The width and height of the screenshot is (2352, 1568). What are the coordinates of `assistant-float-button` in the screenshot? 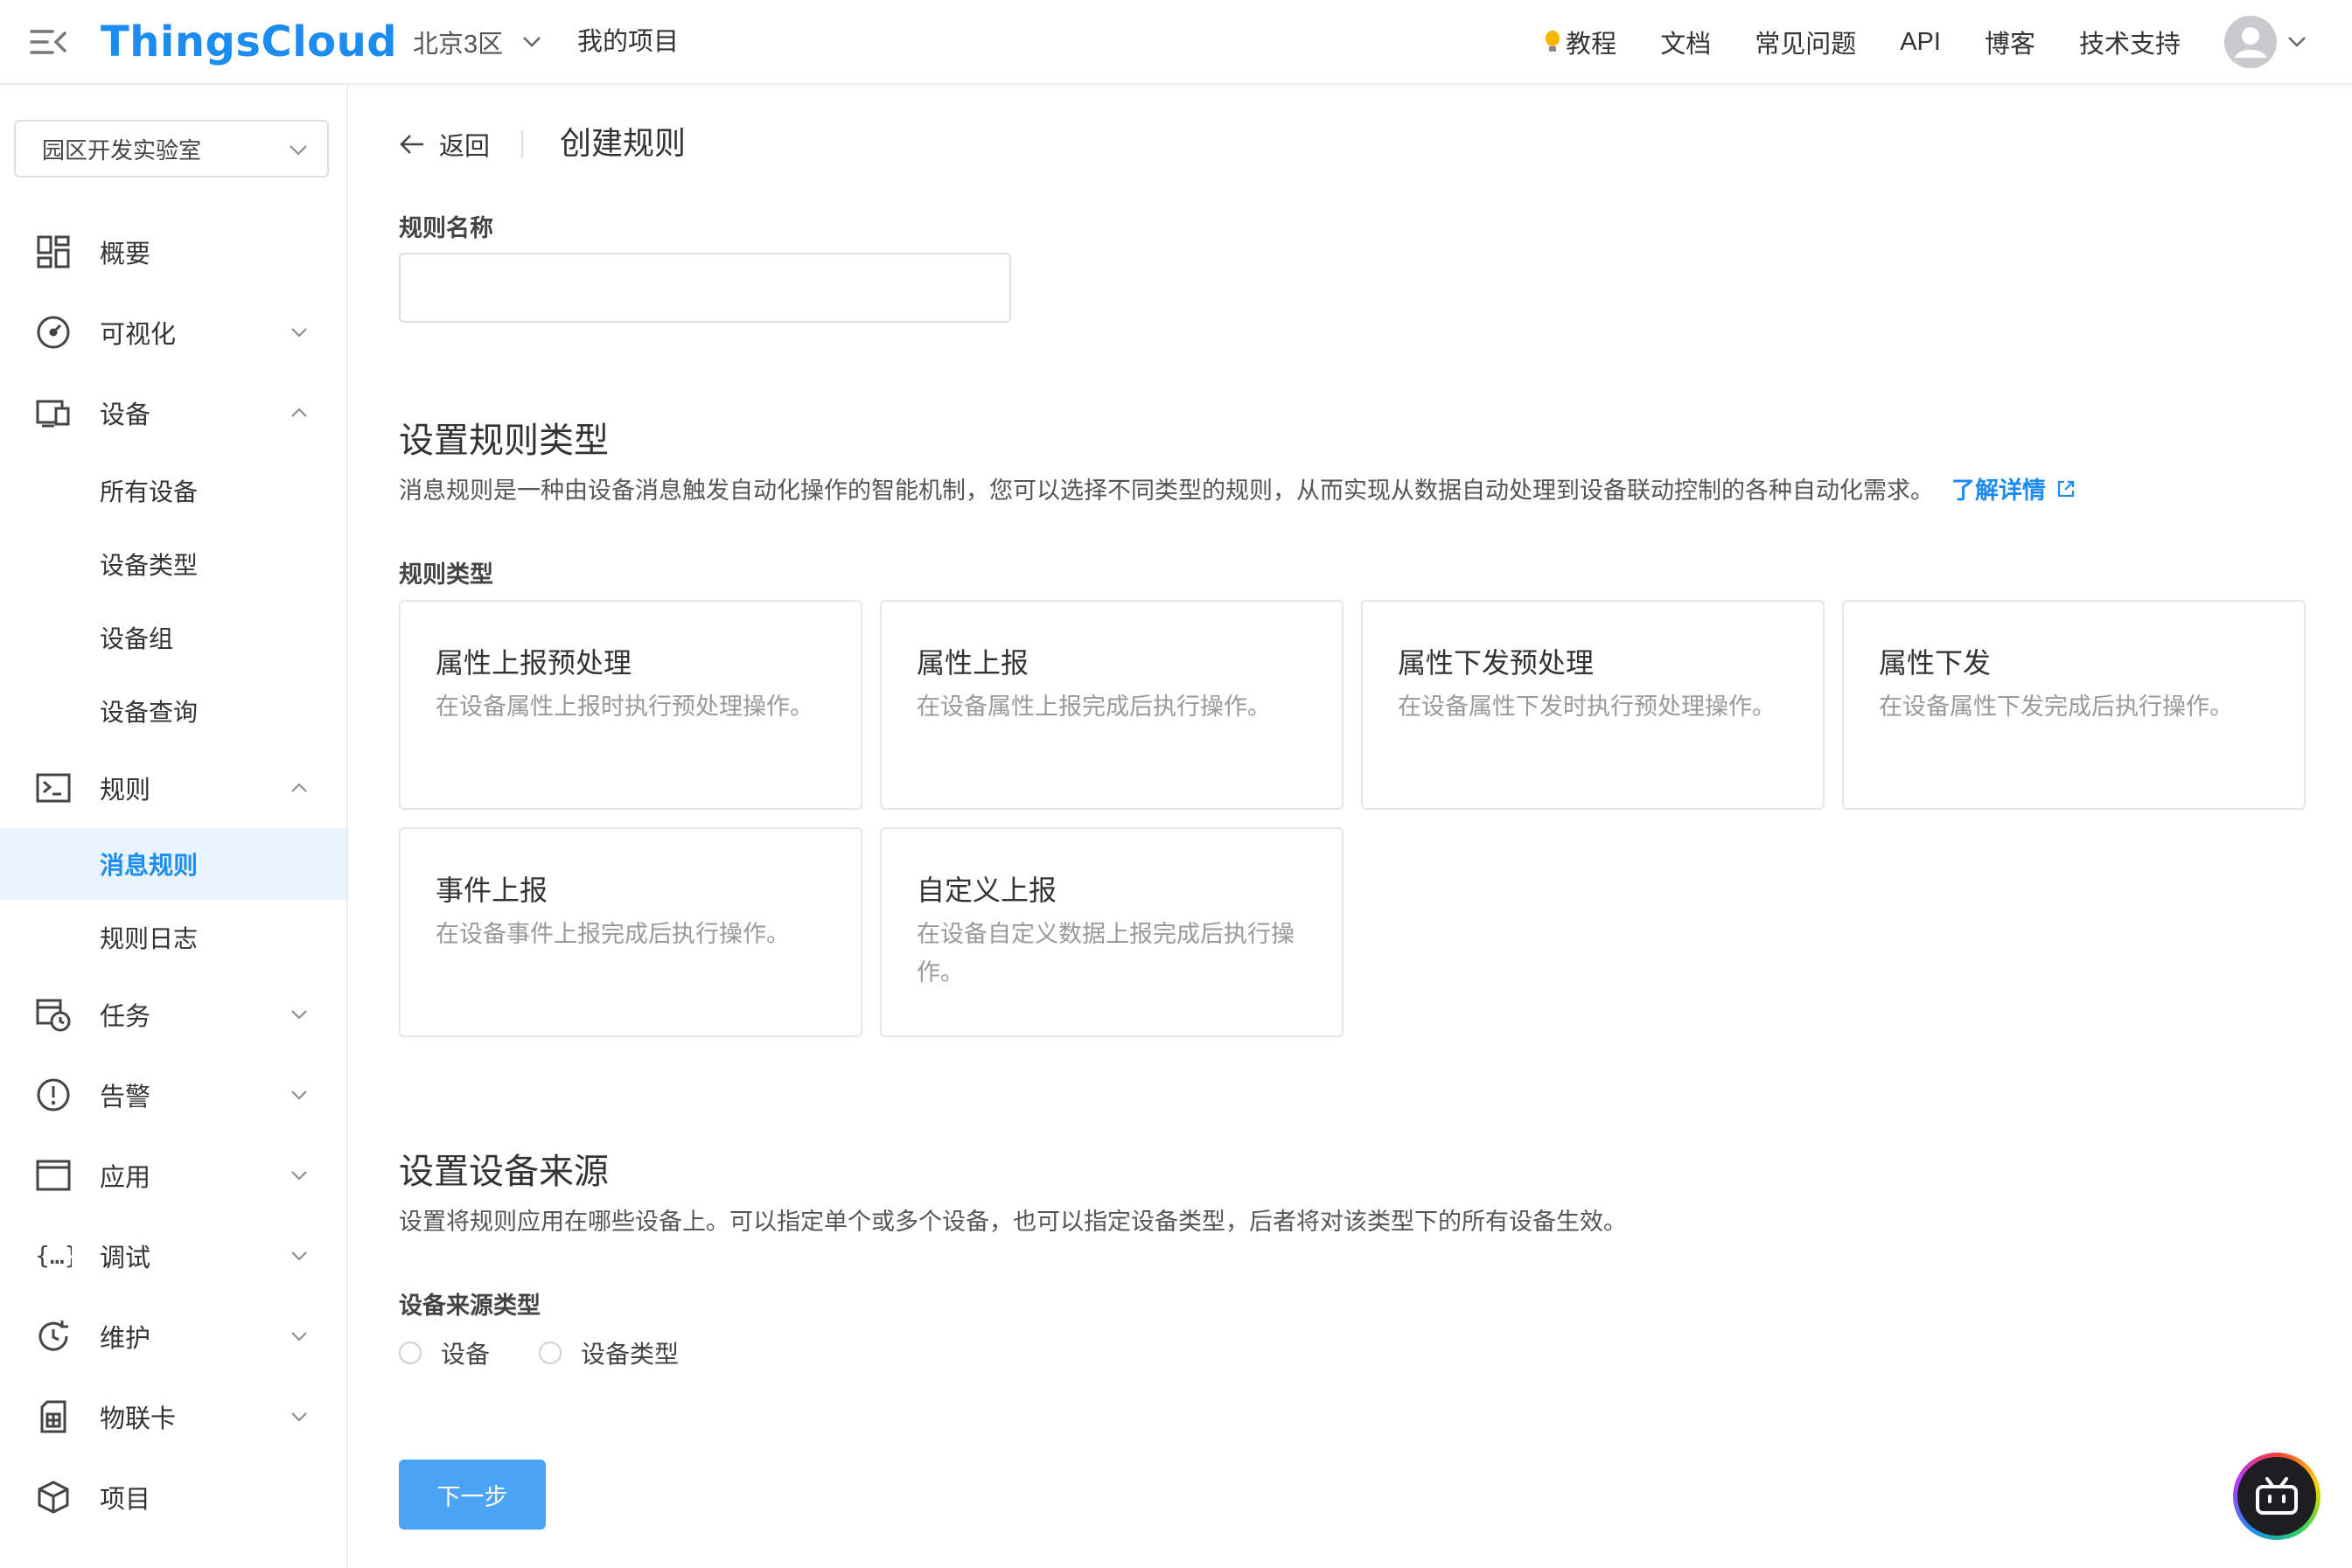 It's located at (2277, 1496).